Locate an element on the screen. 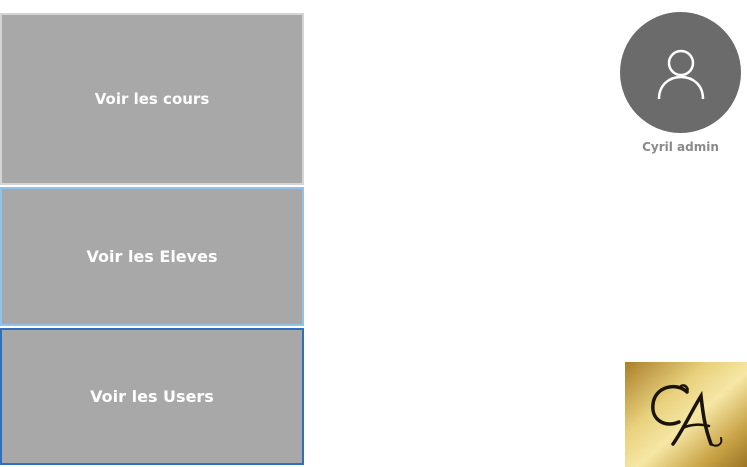 This screenshot has width=747, height=467. avatar is located at coordinates (680, 72).